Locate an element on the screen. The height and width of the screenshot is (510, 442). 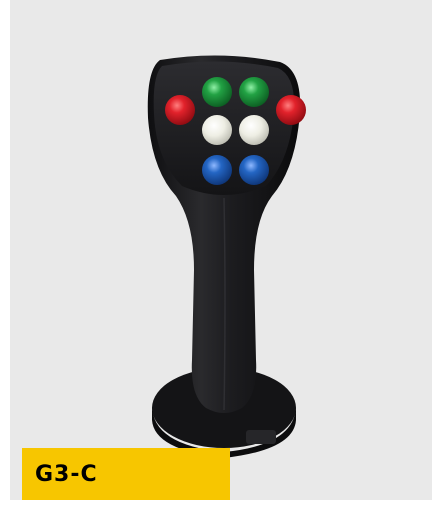
blue-button-right is located at coordinates (254, 170).